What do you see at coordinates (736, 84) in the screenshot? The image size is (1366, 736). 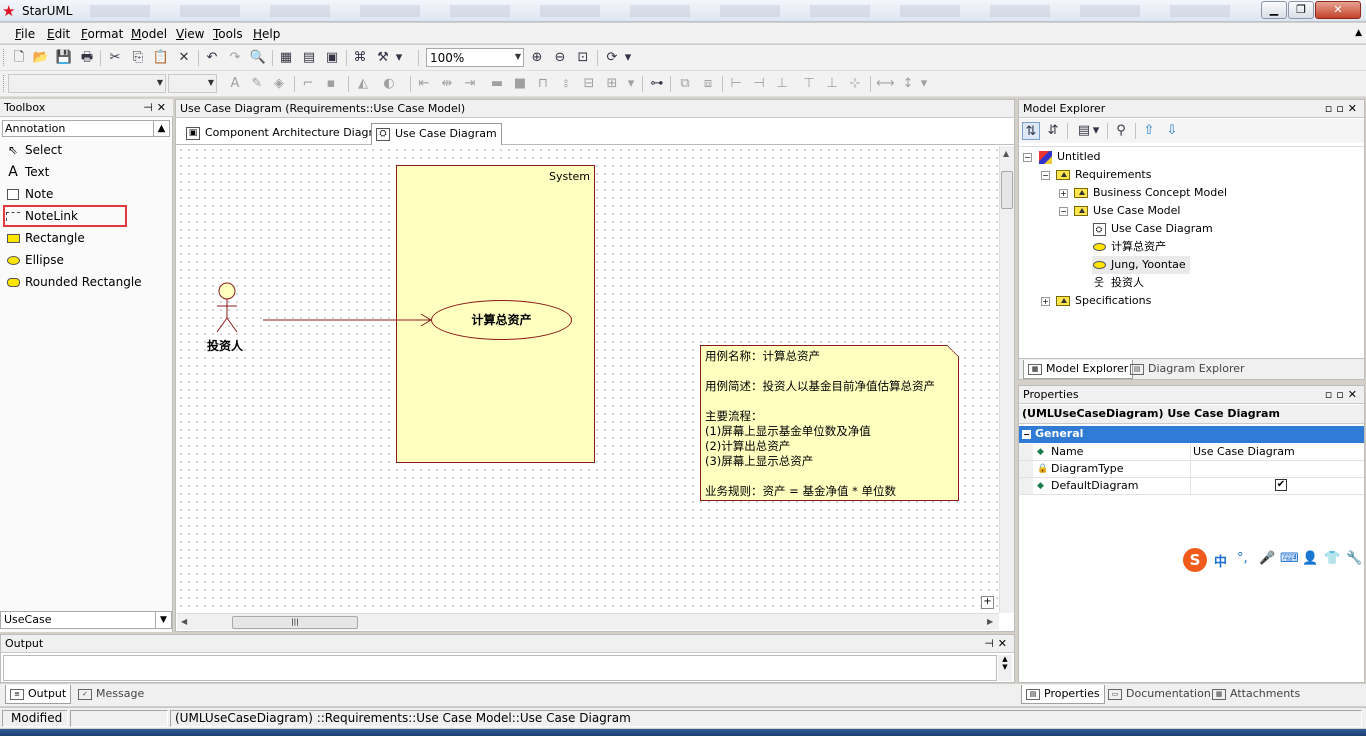 I see `align-lefts-icon: ⊢` at bounding box center [736, 84].